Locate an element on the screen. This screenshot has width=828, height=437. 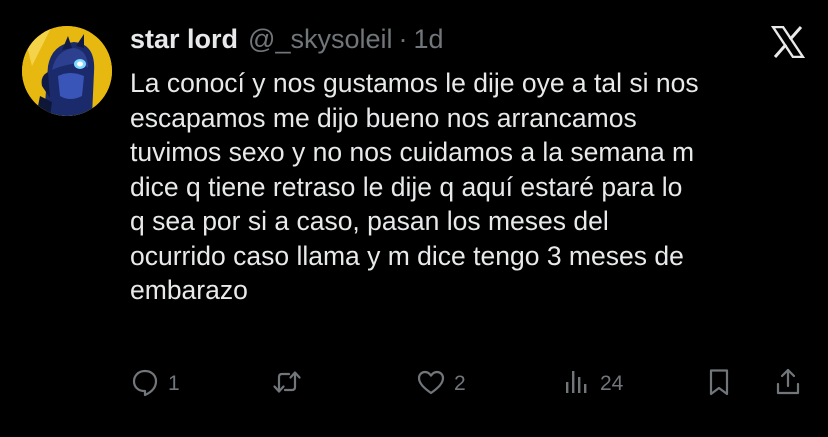
bookmark-icon is located at coordinates (719, 384).